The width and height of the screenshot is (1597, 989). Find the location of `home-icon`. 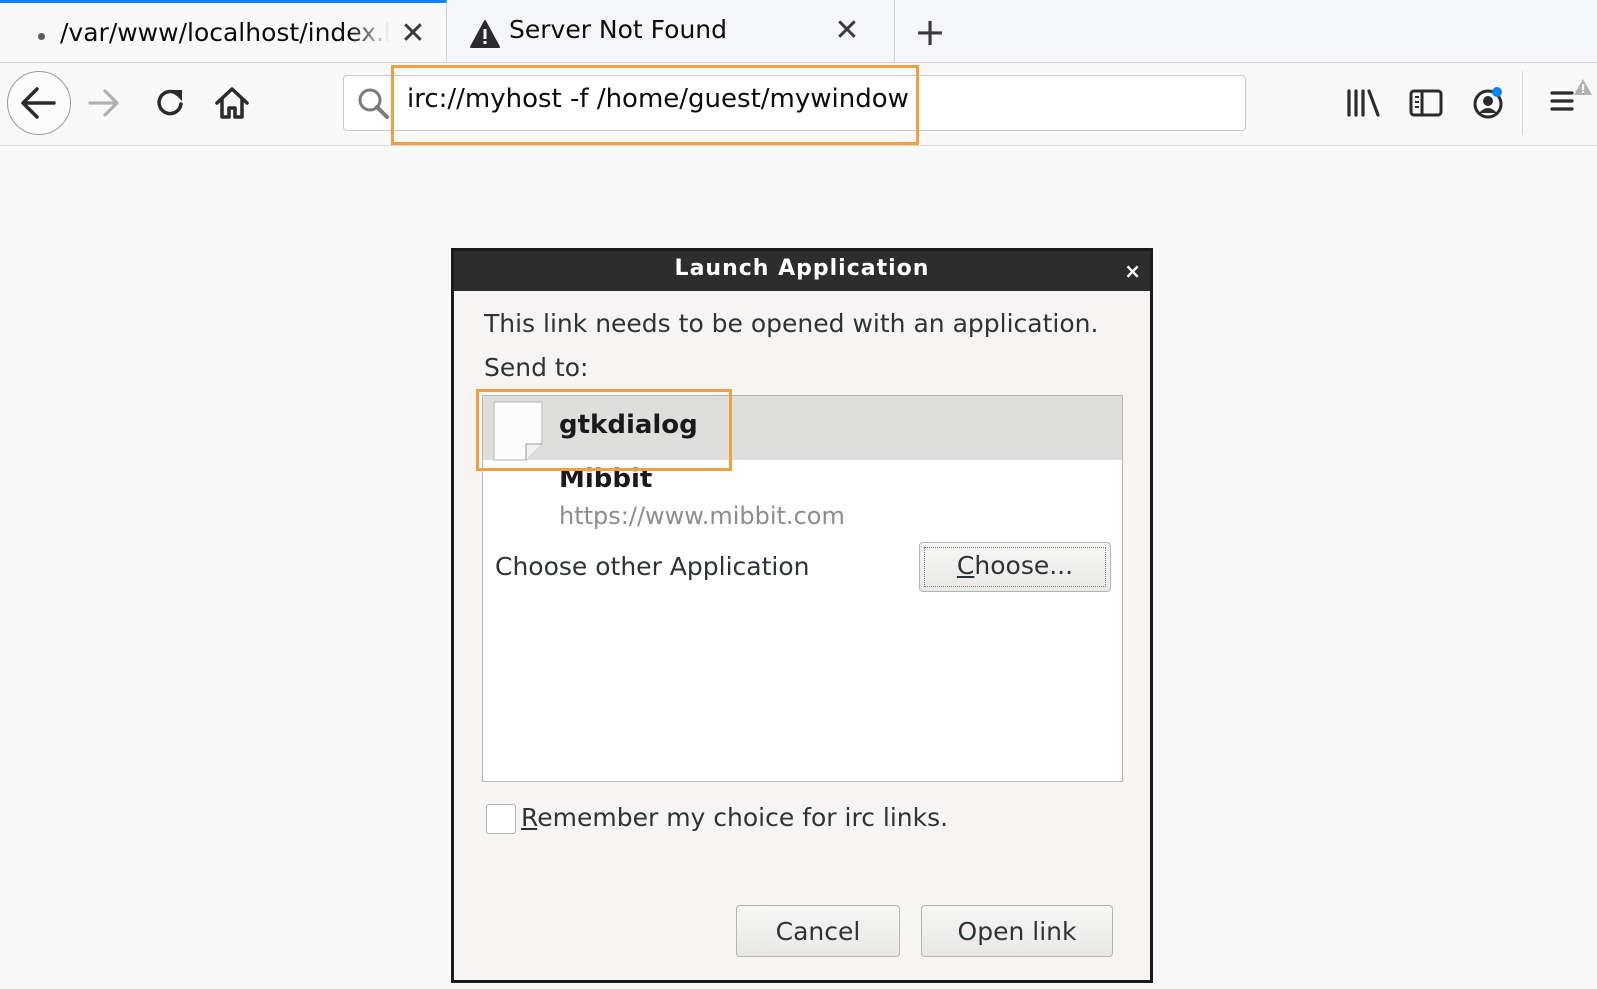

home-icon is located at coordinates (232, 103).